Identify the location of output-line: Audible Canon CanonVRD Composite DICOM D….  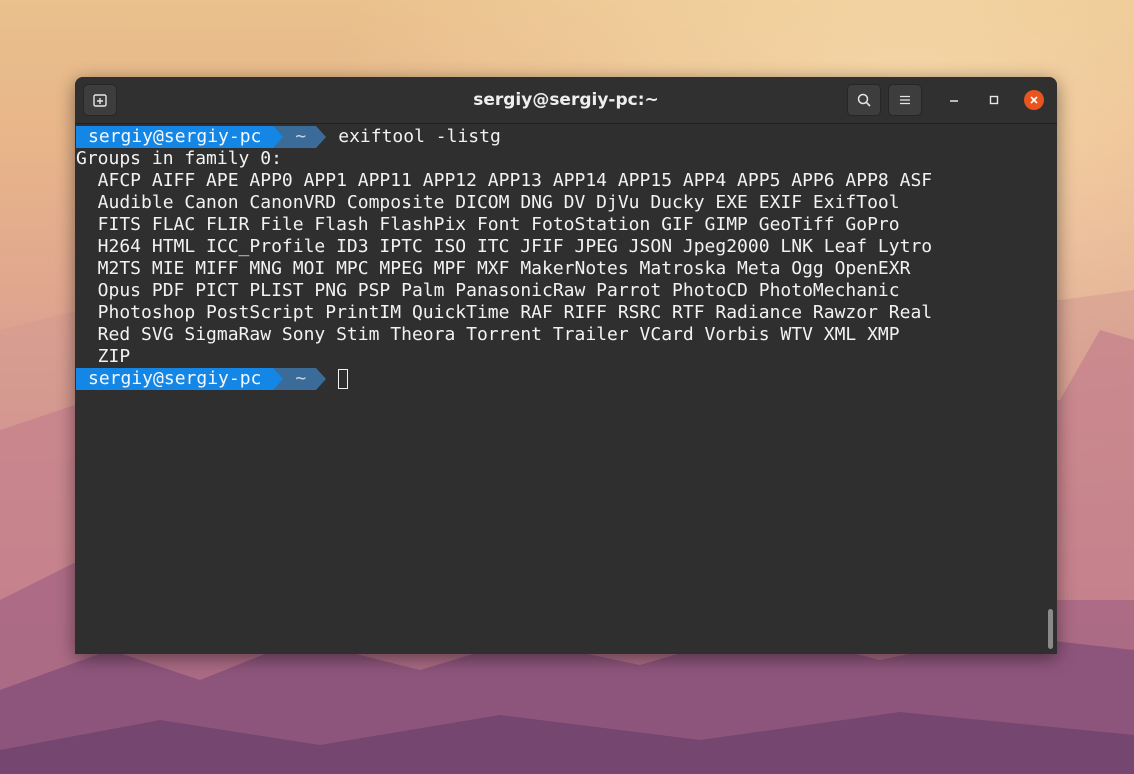
(488, 202).